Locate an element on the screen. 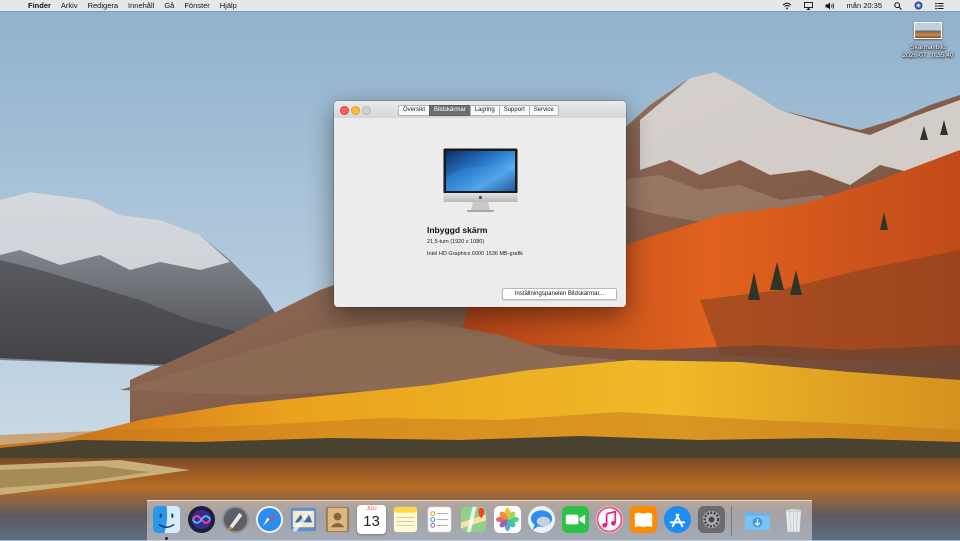 The height and width of the screenshot is (541, 960). display-resolution: 21,5-tum (1920 x 1080) is located at coordinates (456, 242).